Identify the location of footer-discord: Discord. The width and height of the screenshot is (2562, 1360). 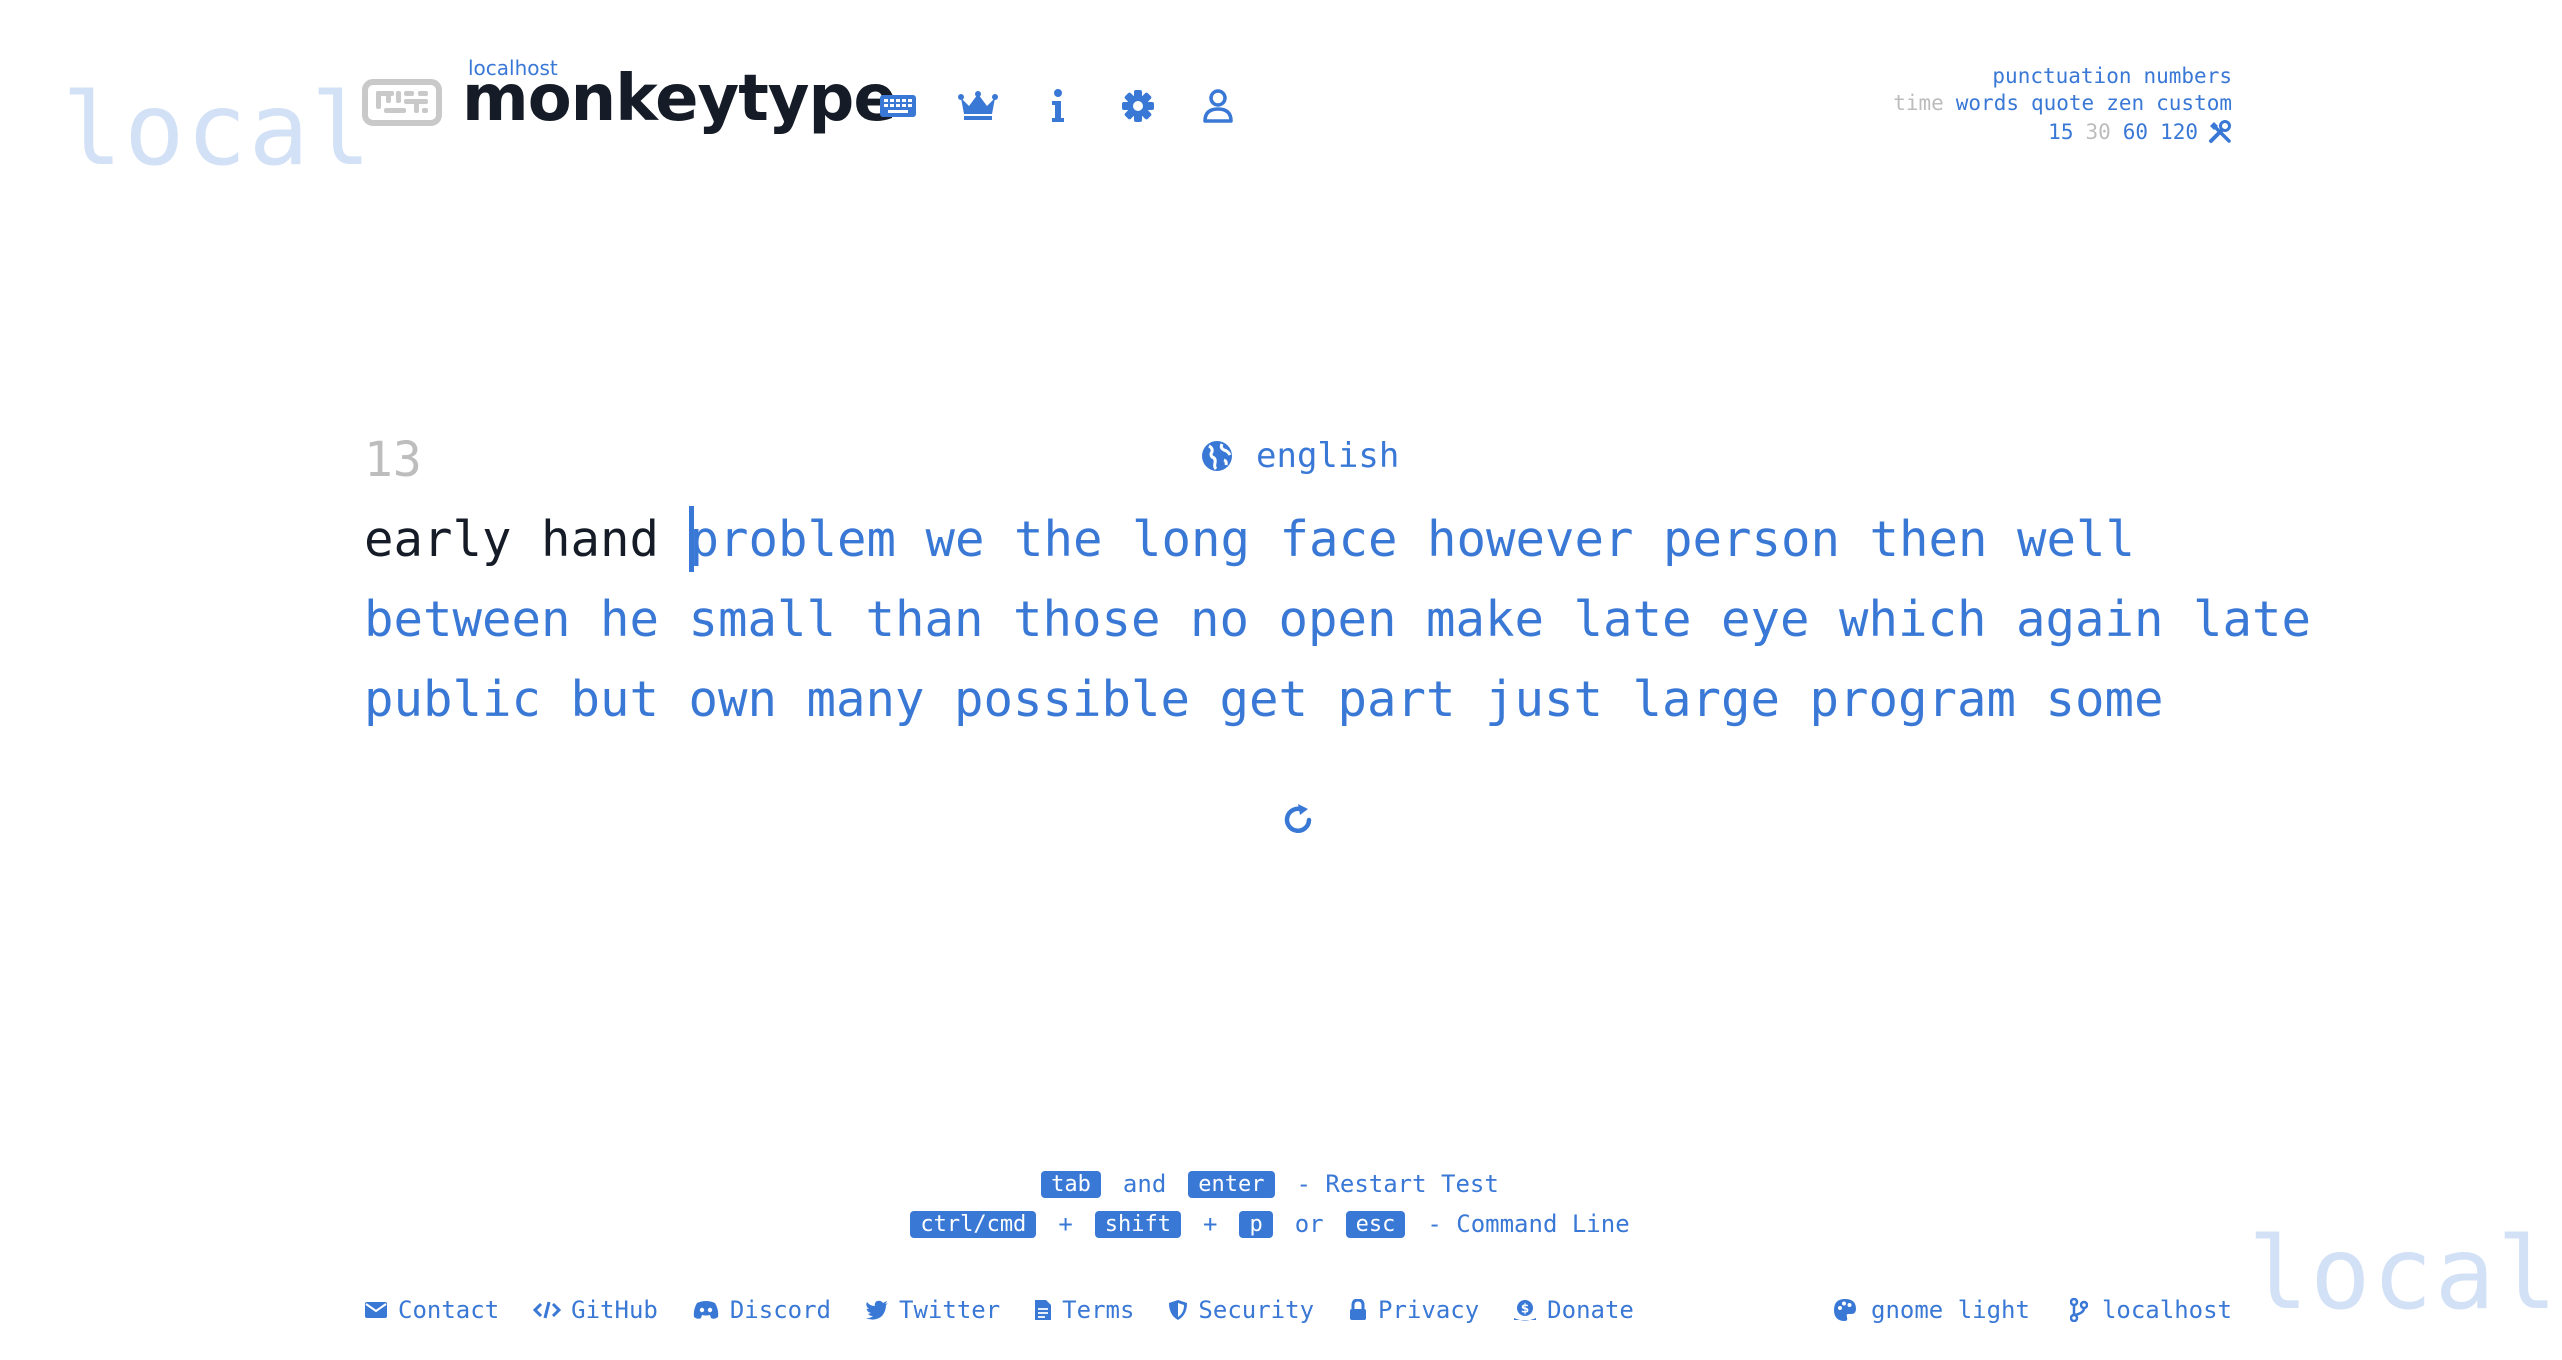
(761, 1310).